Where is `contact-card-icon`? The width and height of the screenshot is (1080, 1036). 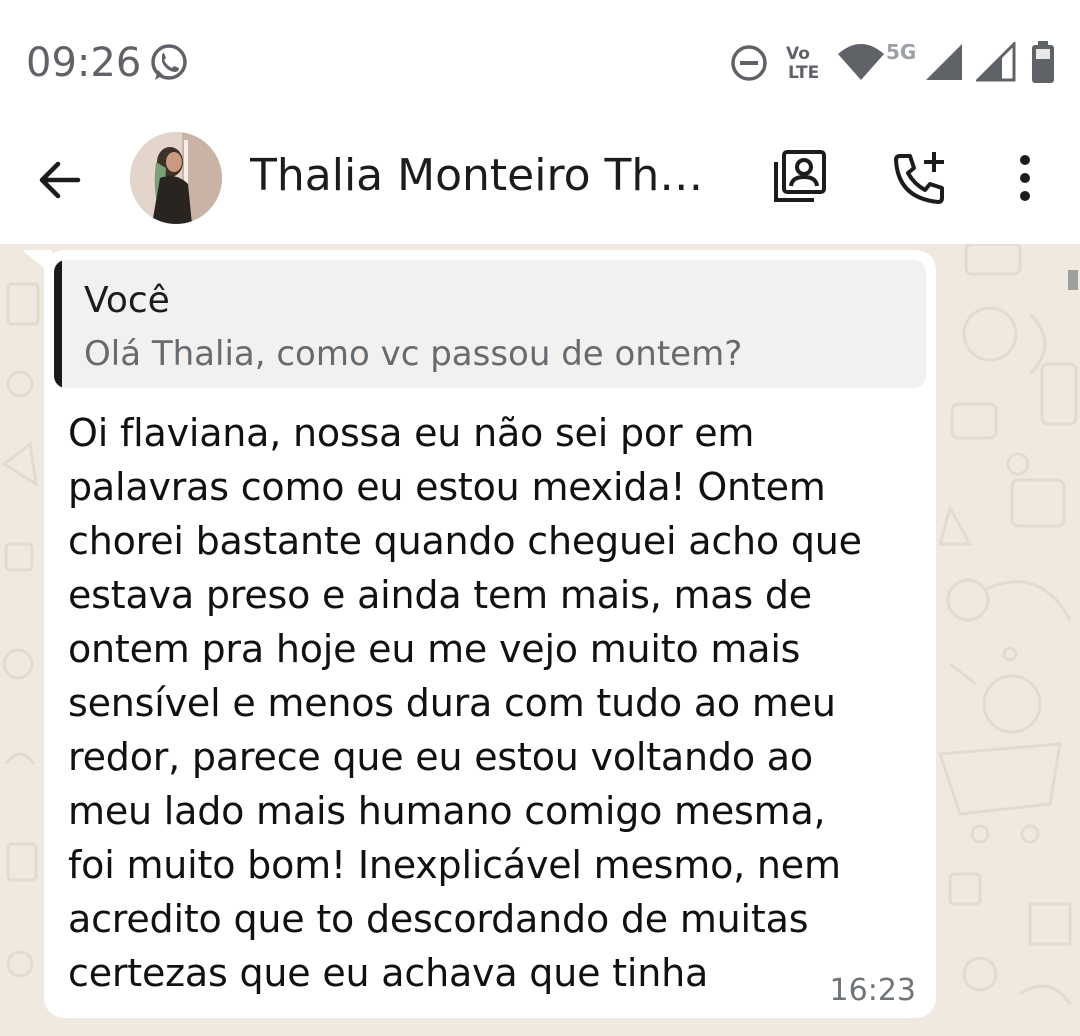
contact-card-icon is located at coordinates (800, 176).